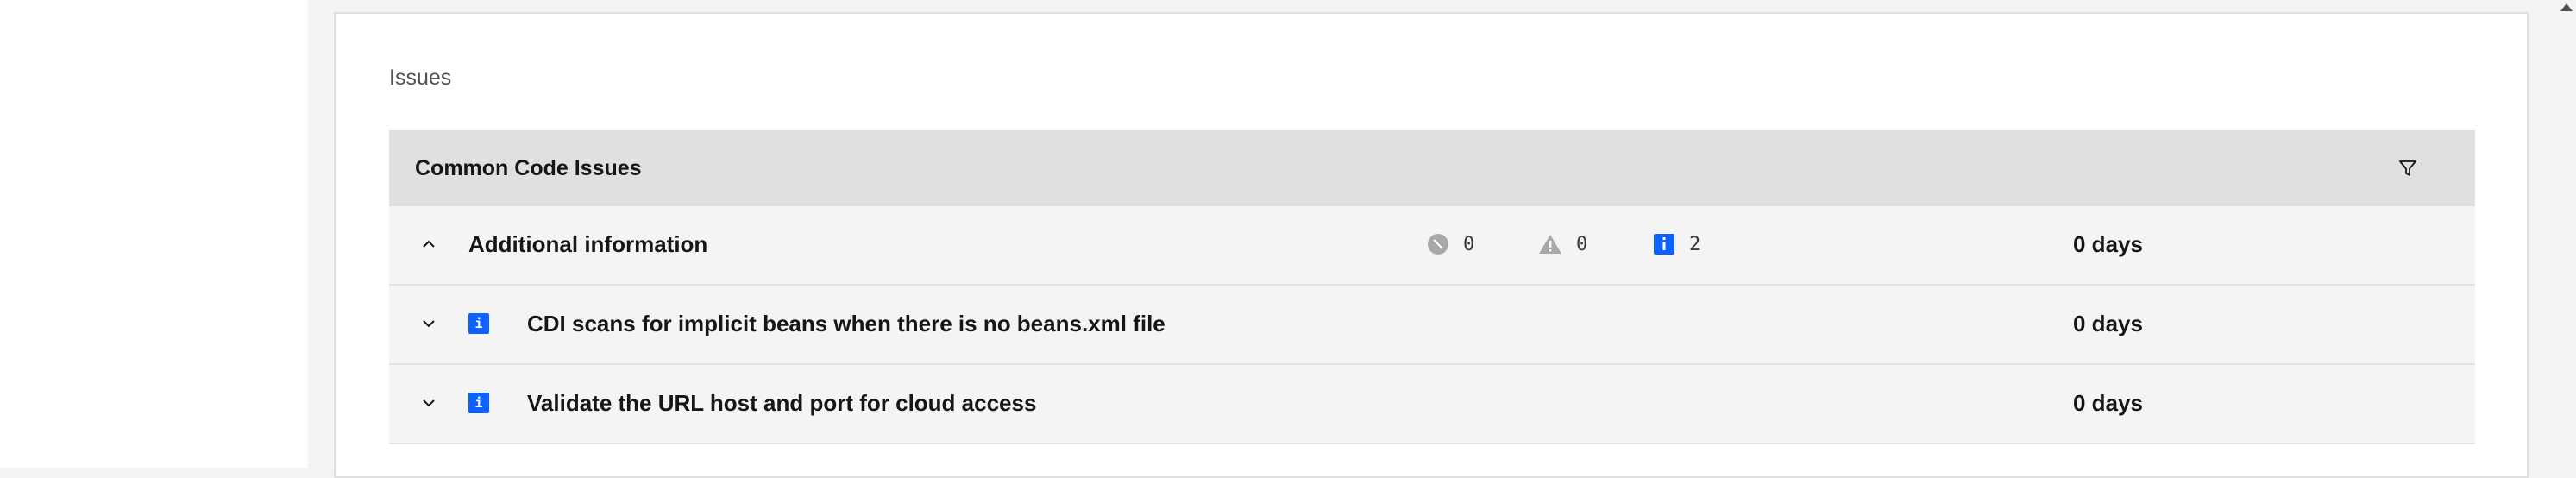 The height and width of the screenshot is (478, 2576). What do you see at coordinates (2558, 234) in the screenshot?
I see `vertical-scrollbar` at bounding box center [2558, 234].